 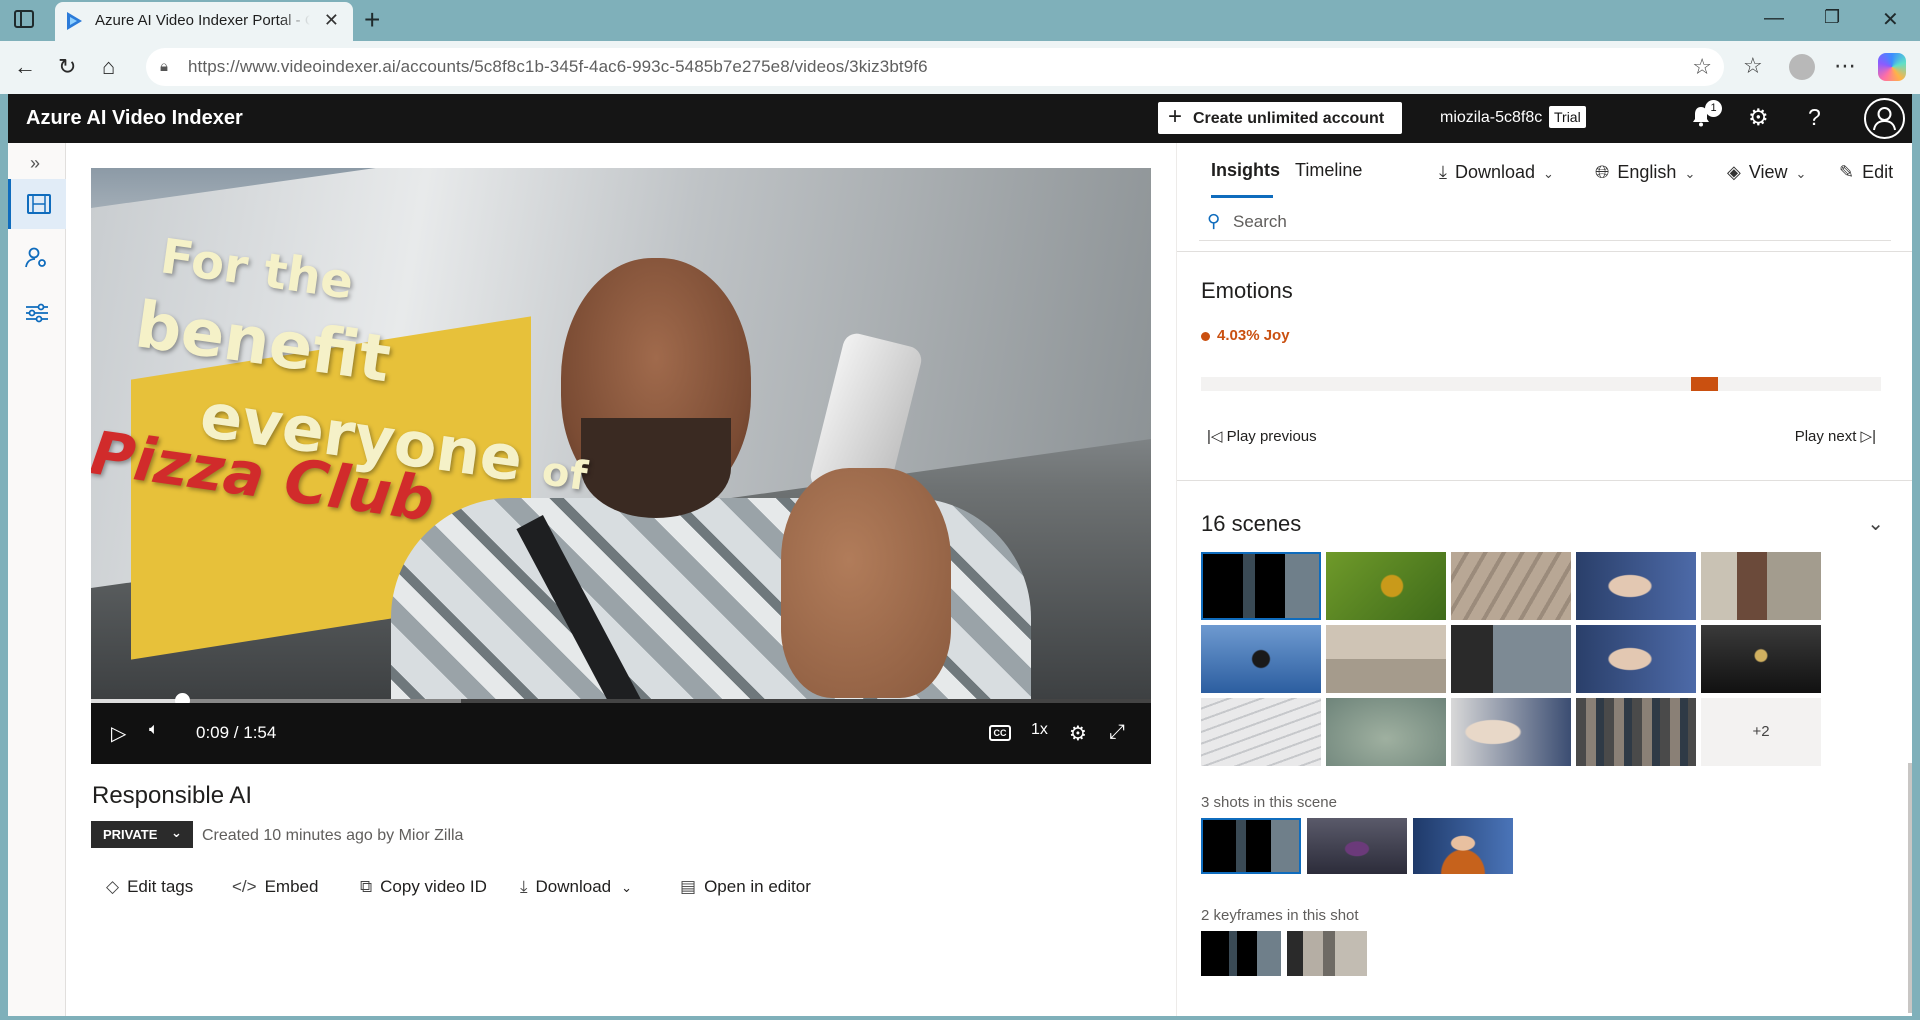 I want to click on person-icon, so click(x=1884, y=119).